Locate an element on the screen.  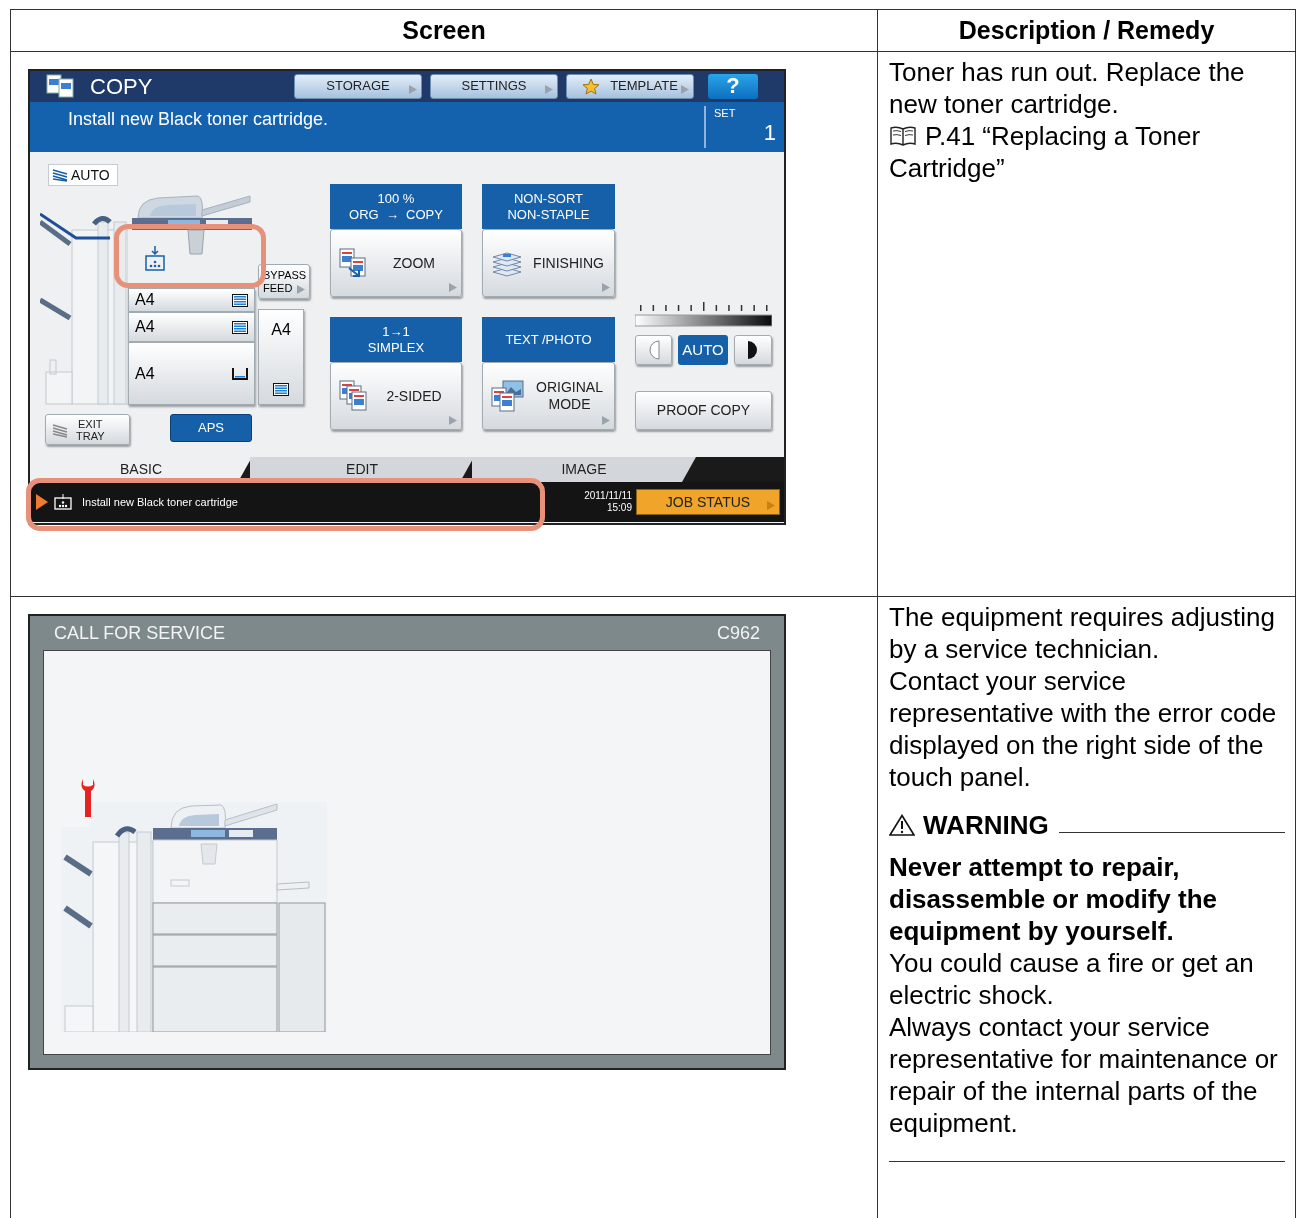
wrench-icon is located at coordinates (88, 797).